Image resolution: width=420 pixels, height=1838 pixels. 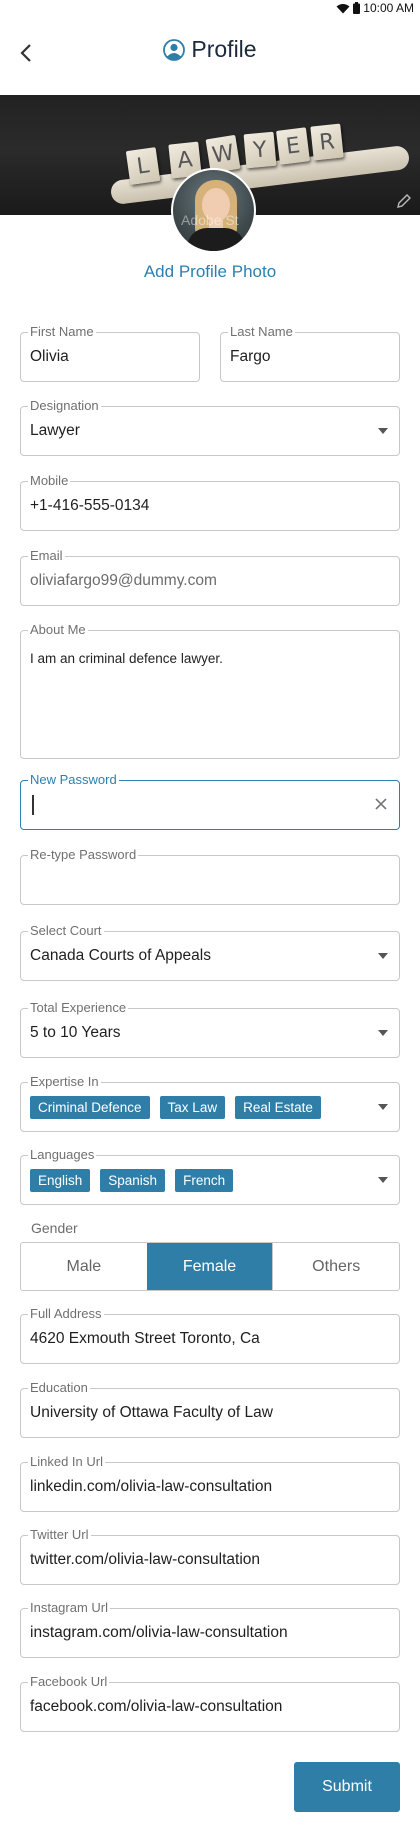 I want to click on languages-chips: English Spanish French, so click(x=132, y=1180).